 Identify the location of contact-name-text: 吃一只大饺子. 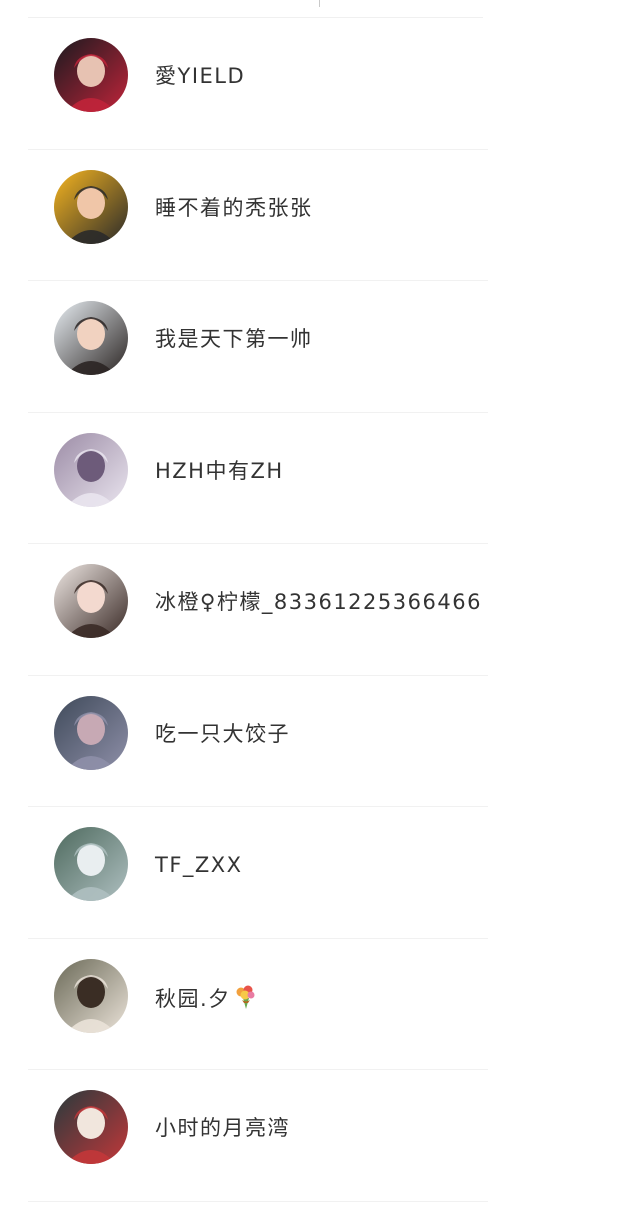
(222, 733).